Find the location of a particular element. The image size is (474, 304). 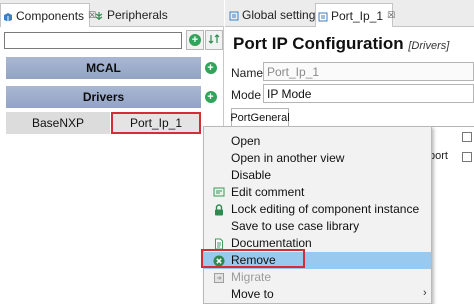

category-mcal: MCAL is located at coordinates (103, 68).